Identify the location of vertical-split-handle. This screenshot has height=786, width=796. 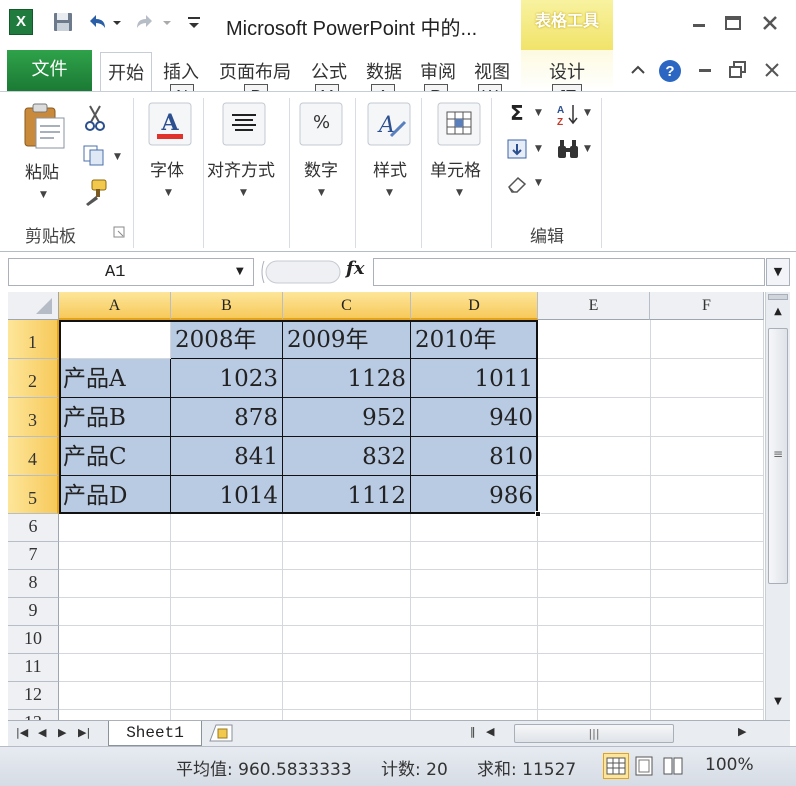
(778, 297).